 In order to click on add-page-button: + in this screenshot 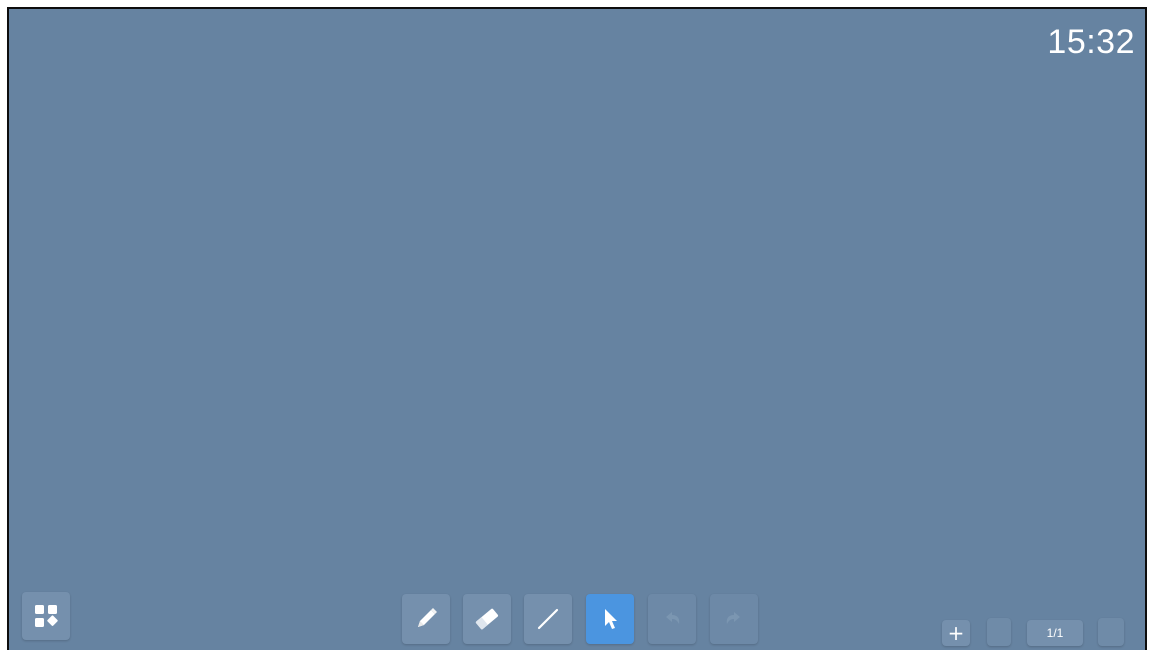, I will do `click(956, 633)`.